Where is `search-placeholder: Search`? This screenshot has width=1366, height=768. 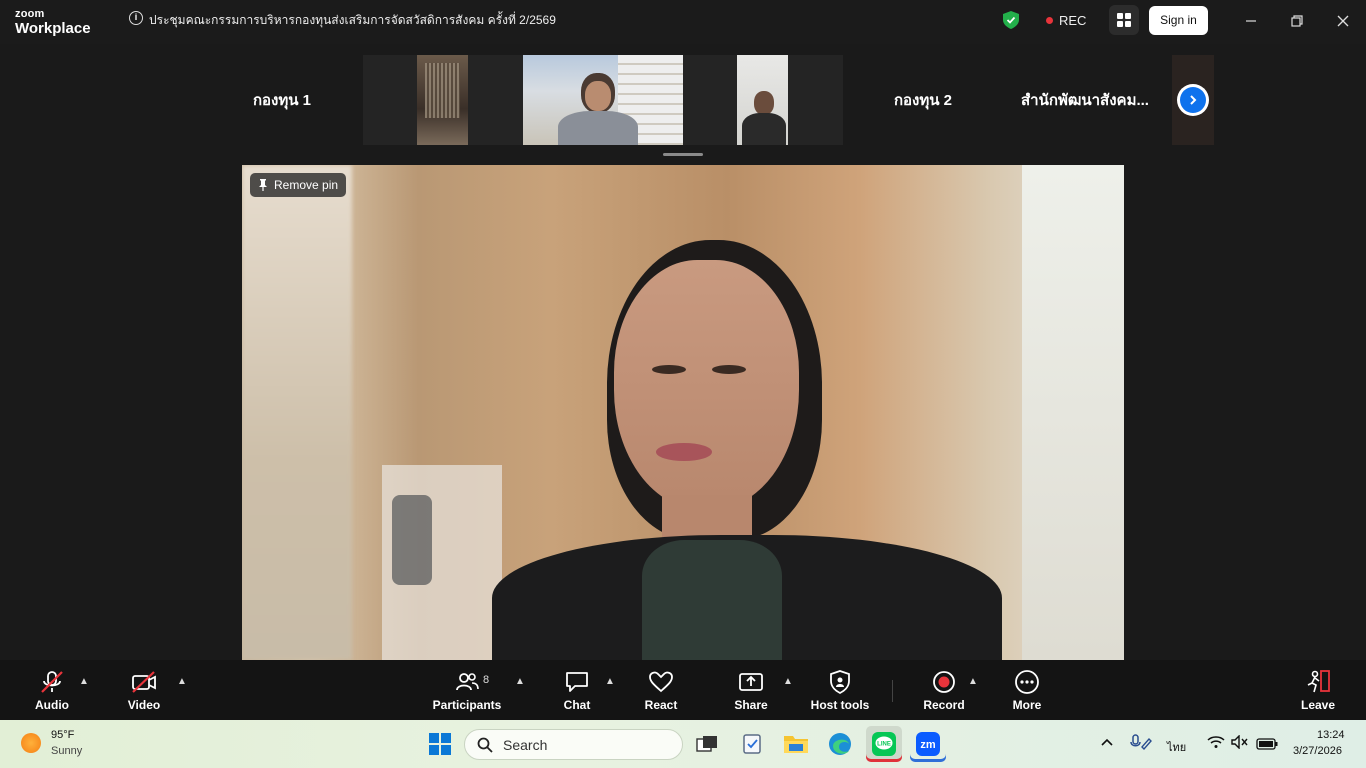 search-placeholder: Search is located at coordinates (525, 744).